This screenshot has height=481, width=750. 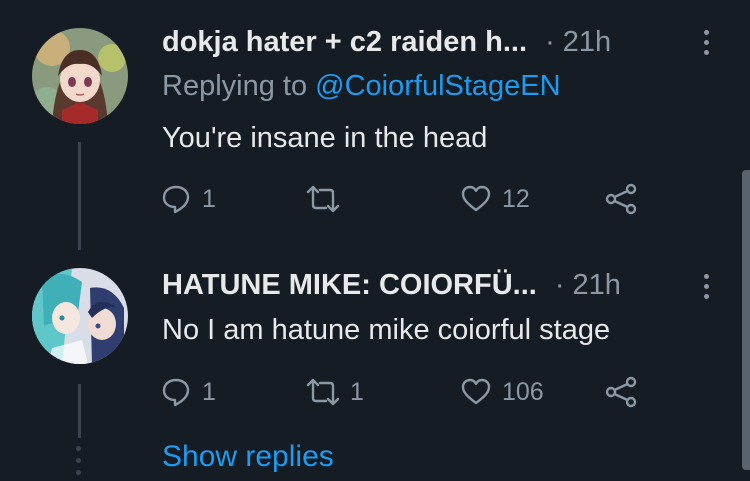 What do you see at coordinates (386, 330) in the screenshot?
I see `tweet-text: No I am hatune mike coiorful stage` at bounding box center [386, 330].